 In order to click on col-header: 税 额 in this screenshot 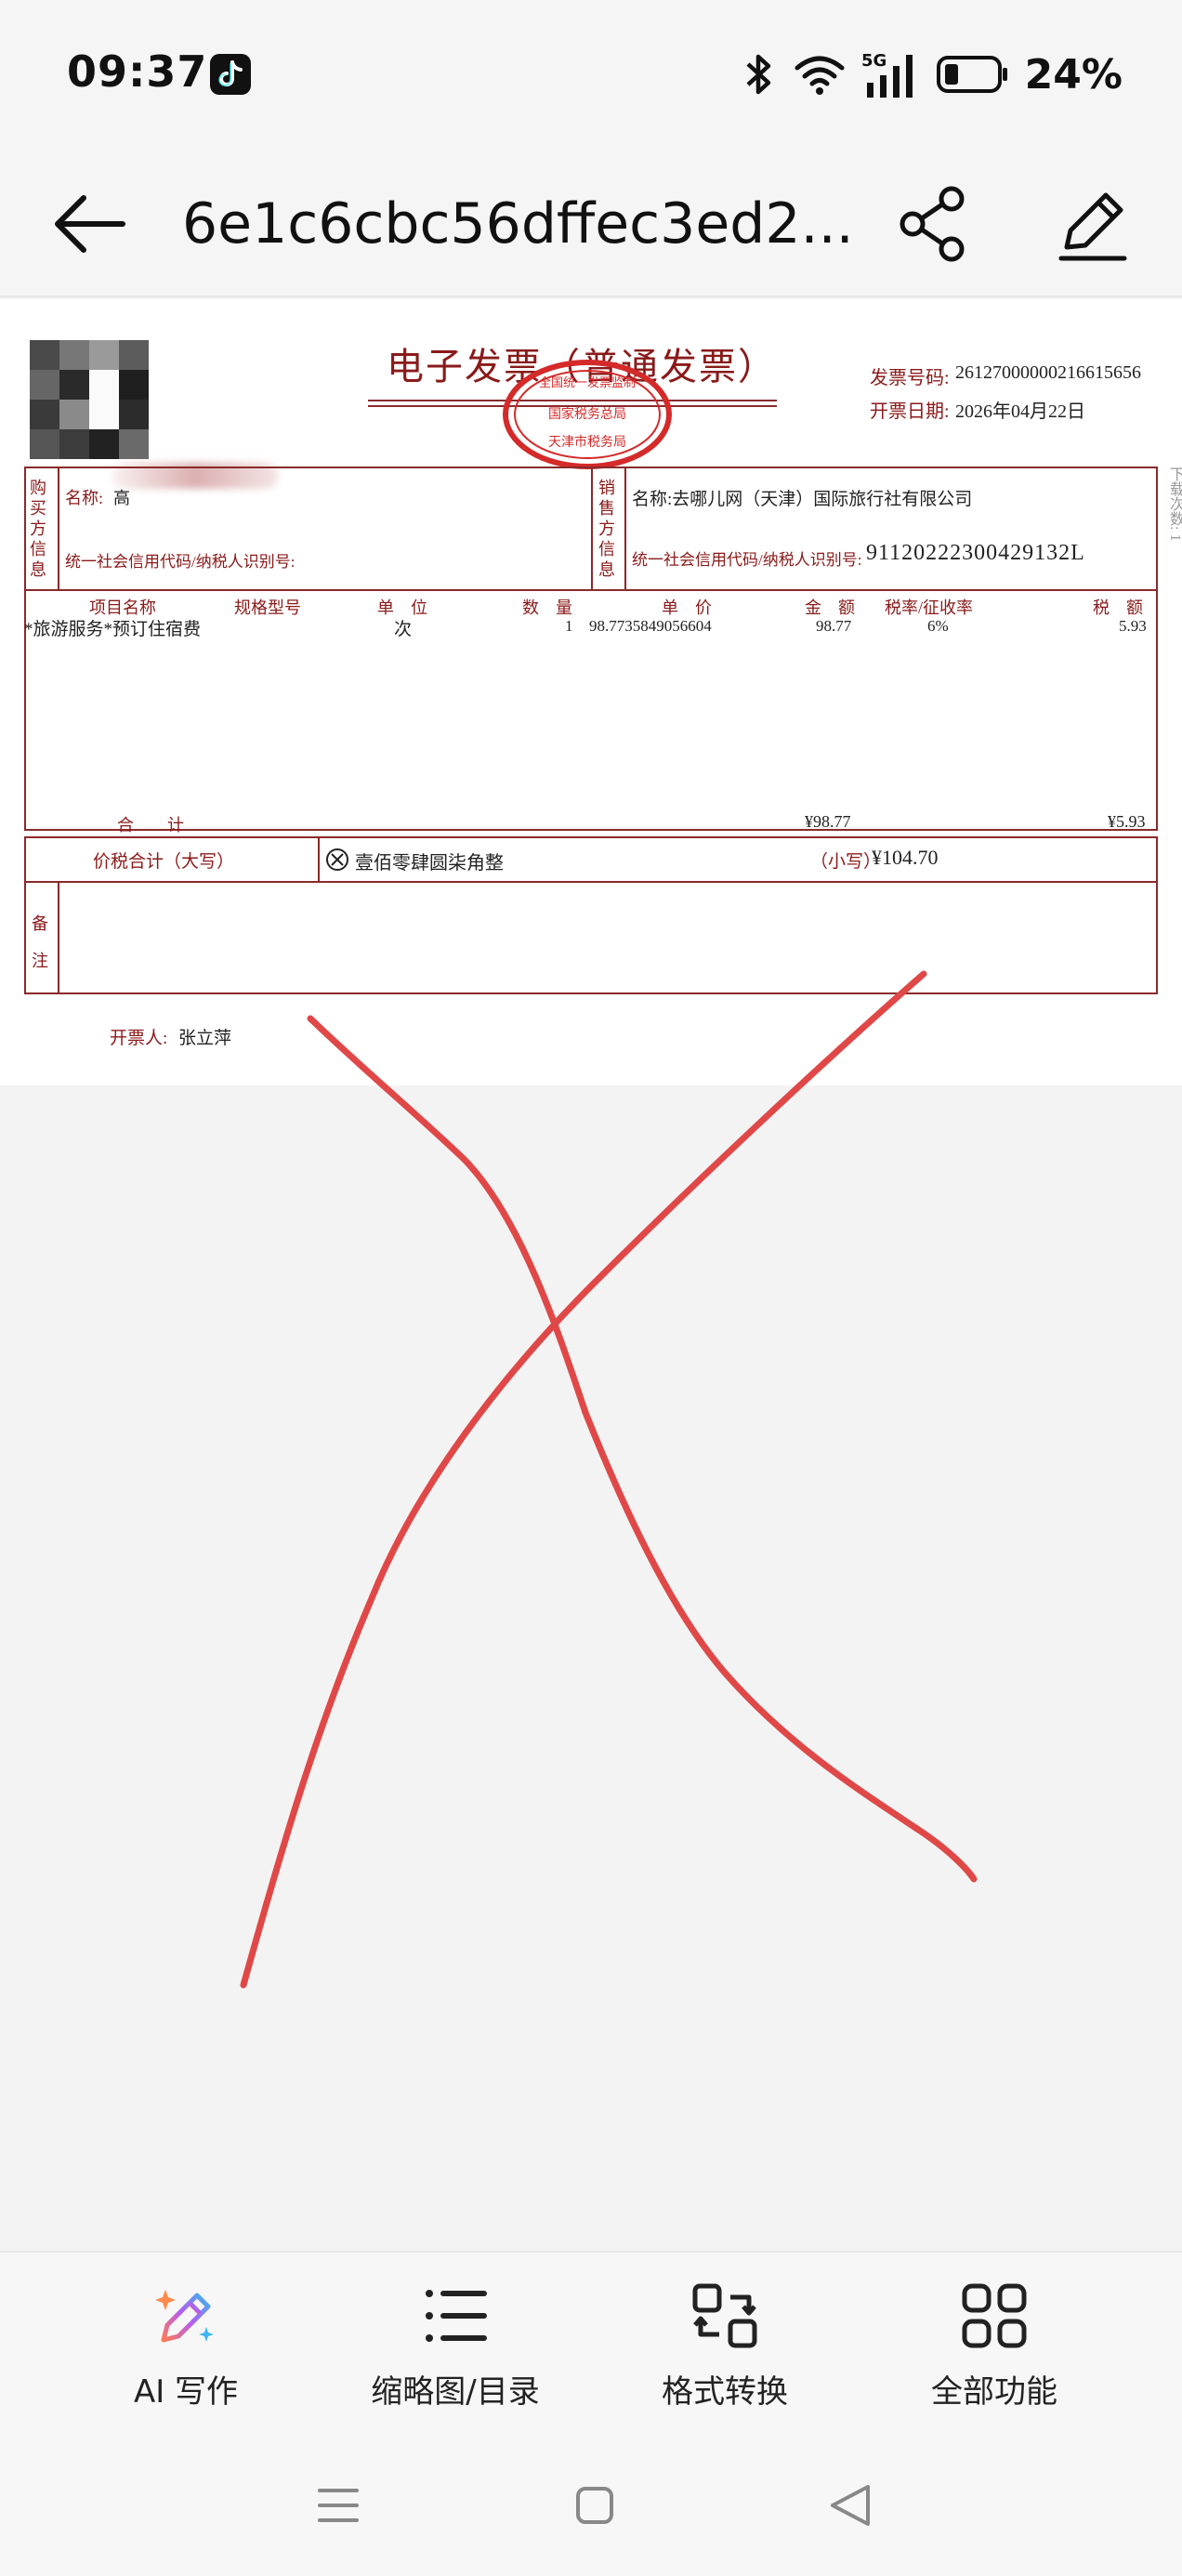, I will do `click(1118, 607)`.